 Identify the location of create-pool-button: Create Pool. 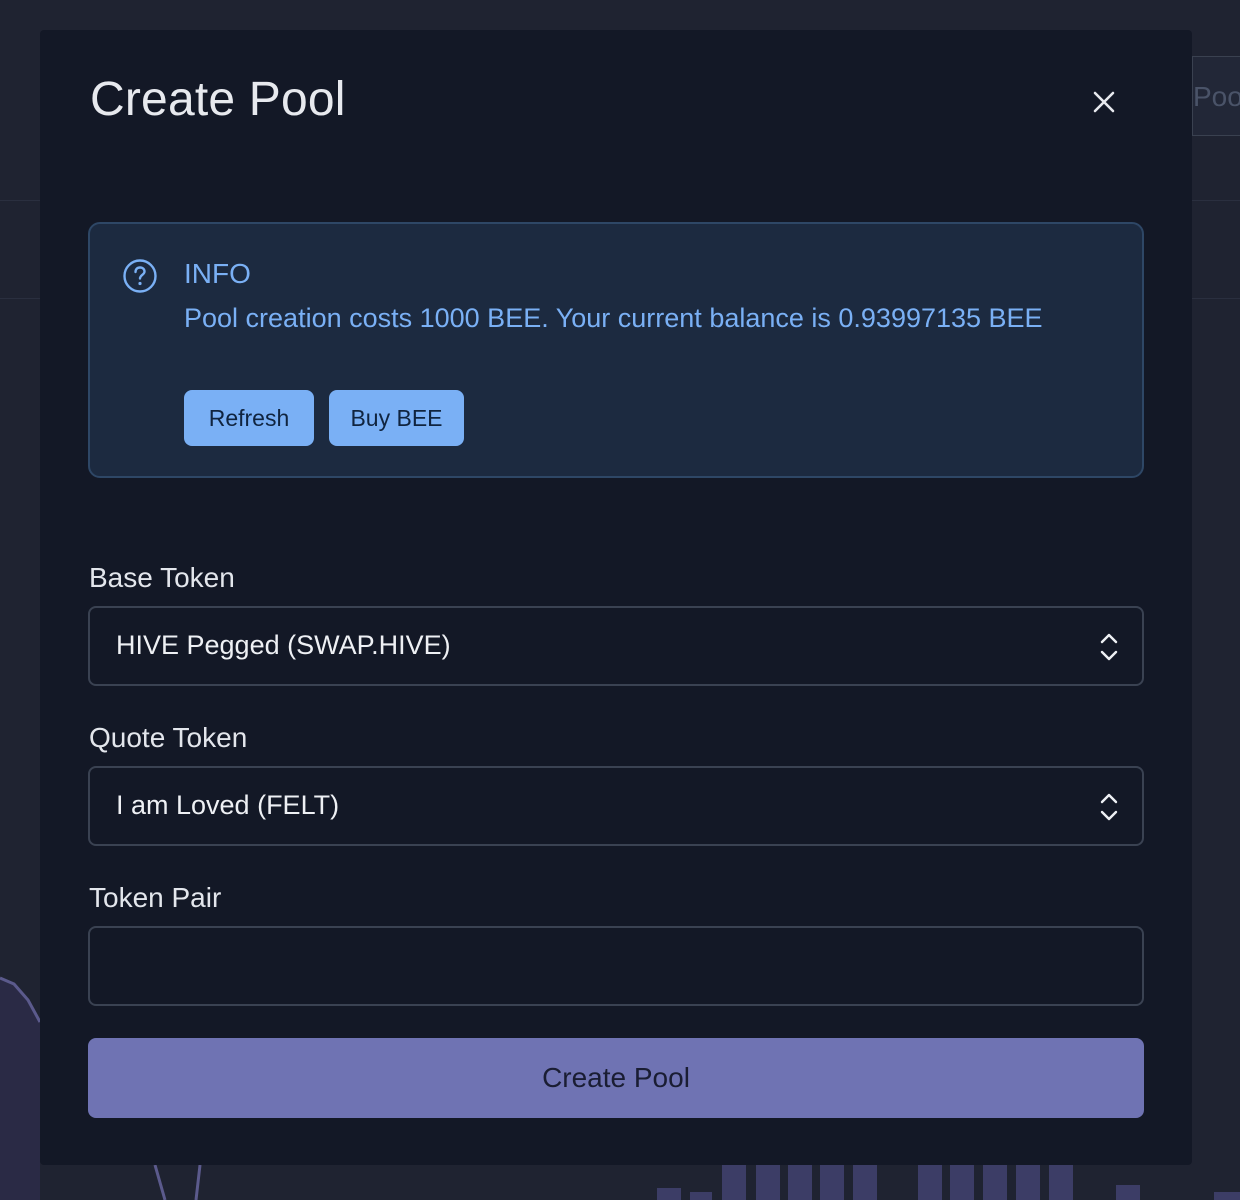
(616, 1078).